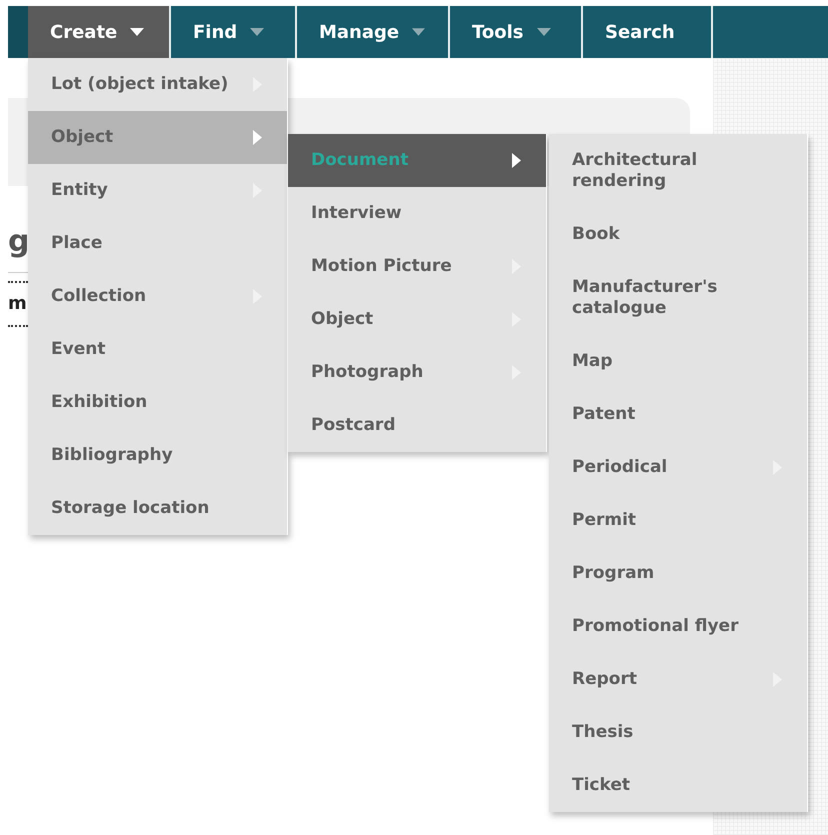 This screenshot has height=835, width=828. Describe the element at coordinates (157, 508) in the screenshot. I see `menu-item: Storage location` at that location.